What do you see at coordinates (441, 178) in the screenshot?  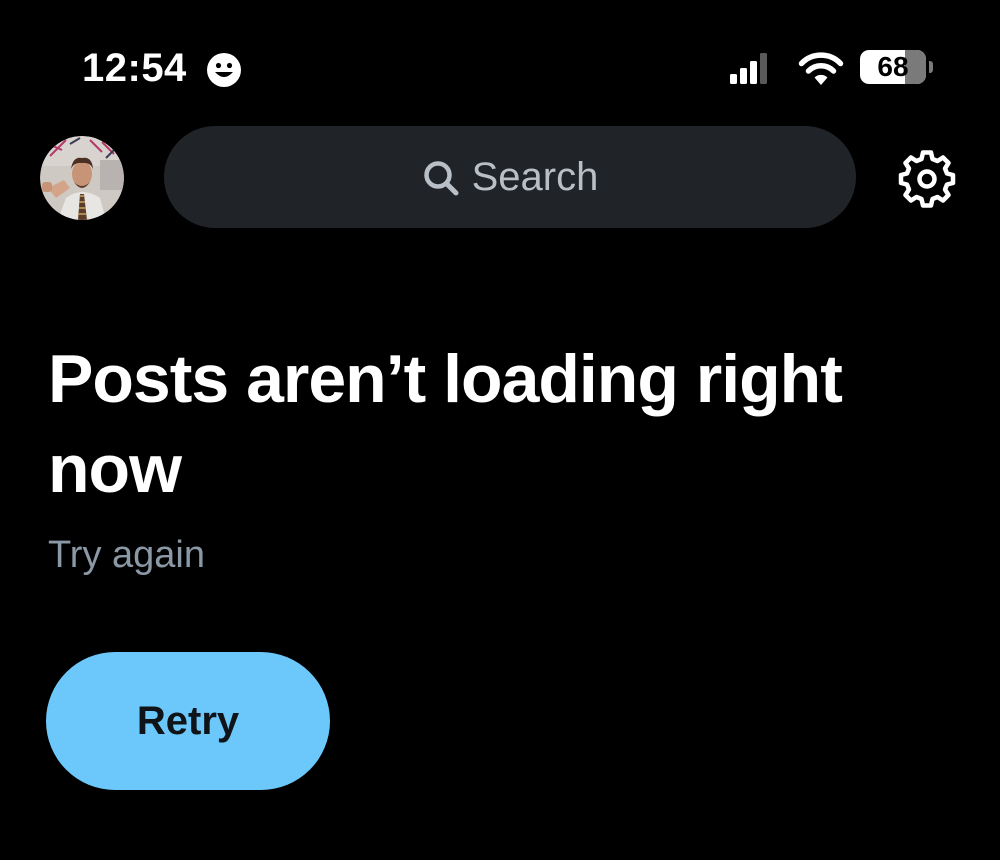 I see `search-icon` at bounding box center [441, 178].